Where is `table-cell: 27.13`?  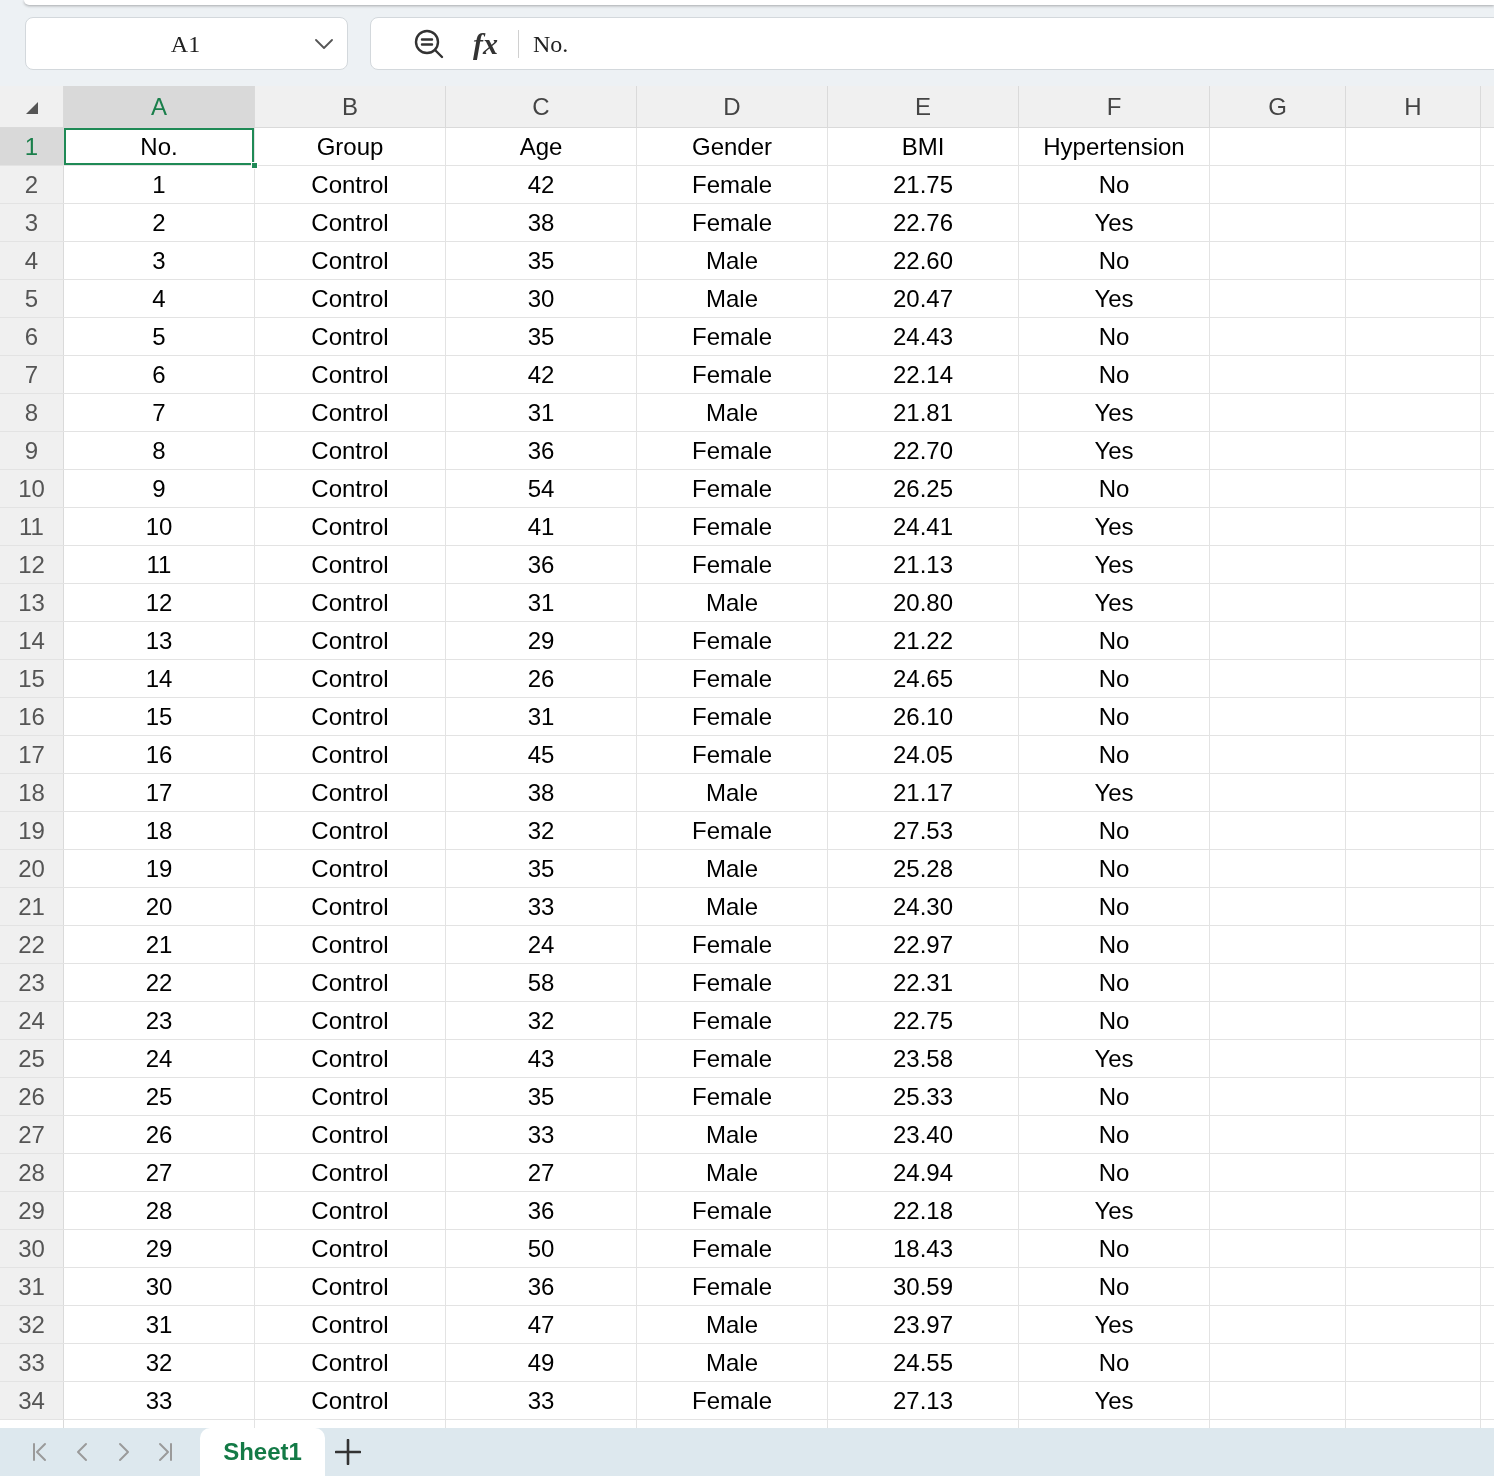
table-cell: 27.13 is located at coordinates (923, 1400).